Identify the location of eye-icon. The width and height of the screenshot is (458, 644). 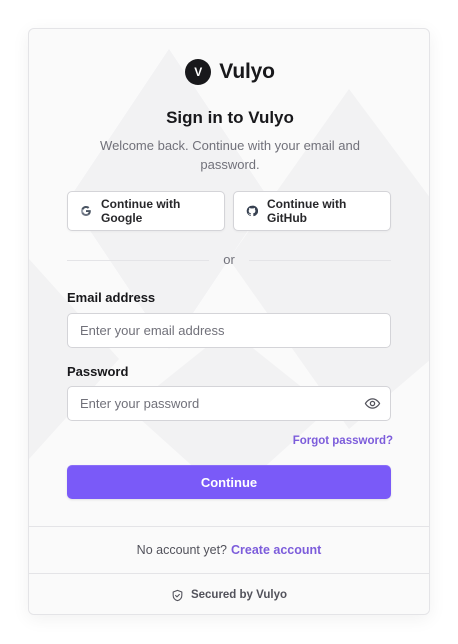
(372, 403).